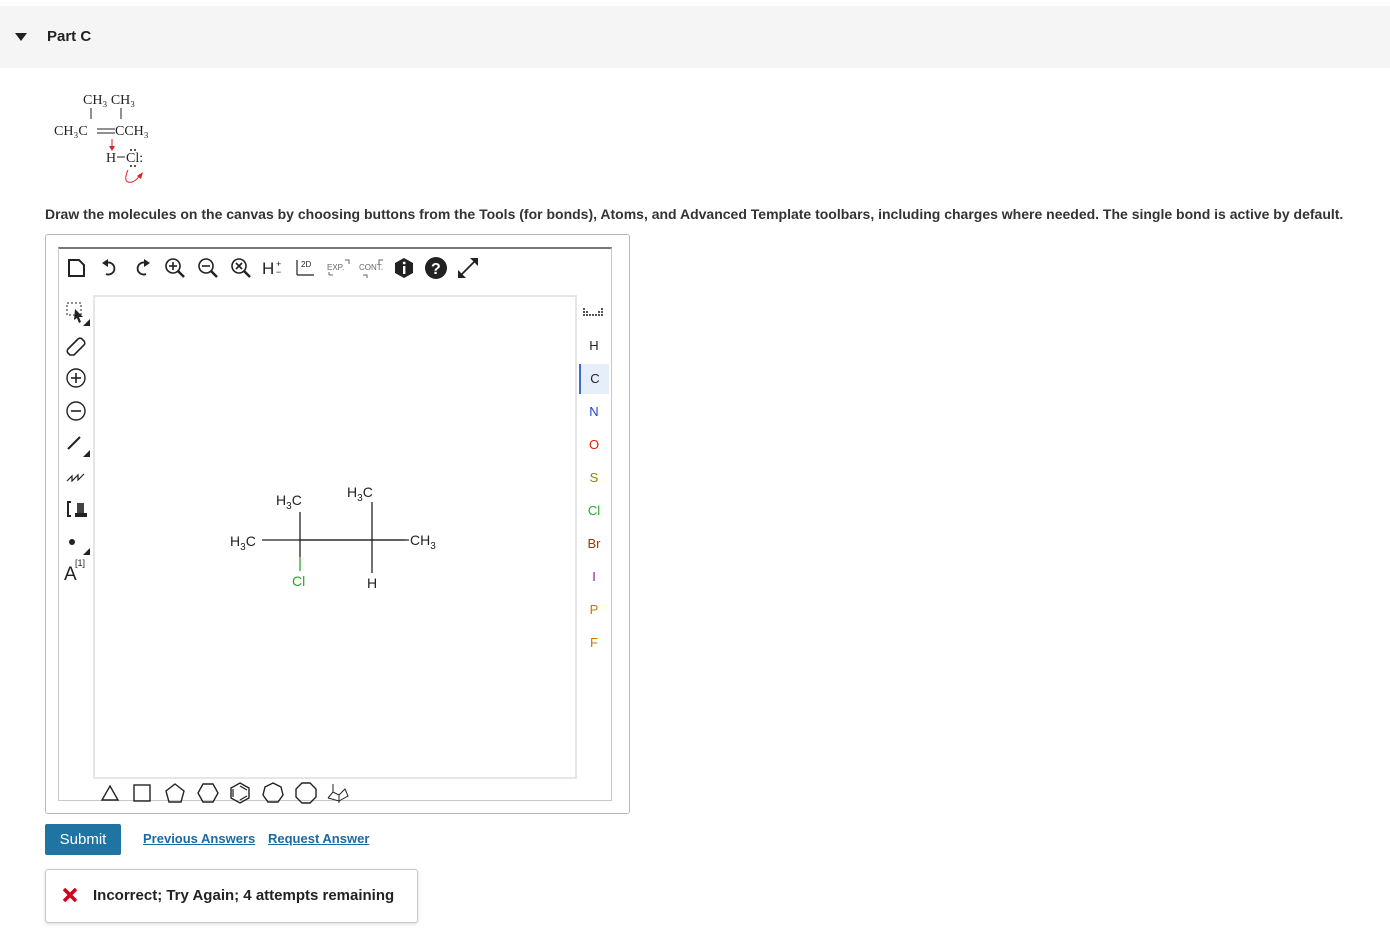  Describe the element at coordinates (306, 264) in the screenshot. I see `svg-text: 2D` at that location.